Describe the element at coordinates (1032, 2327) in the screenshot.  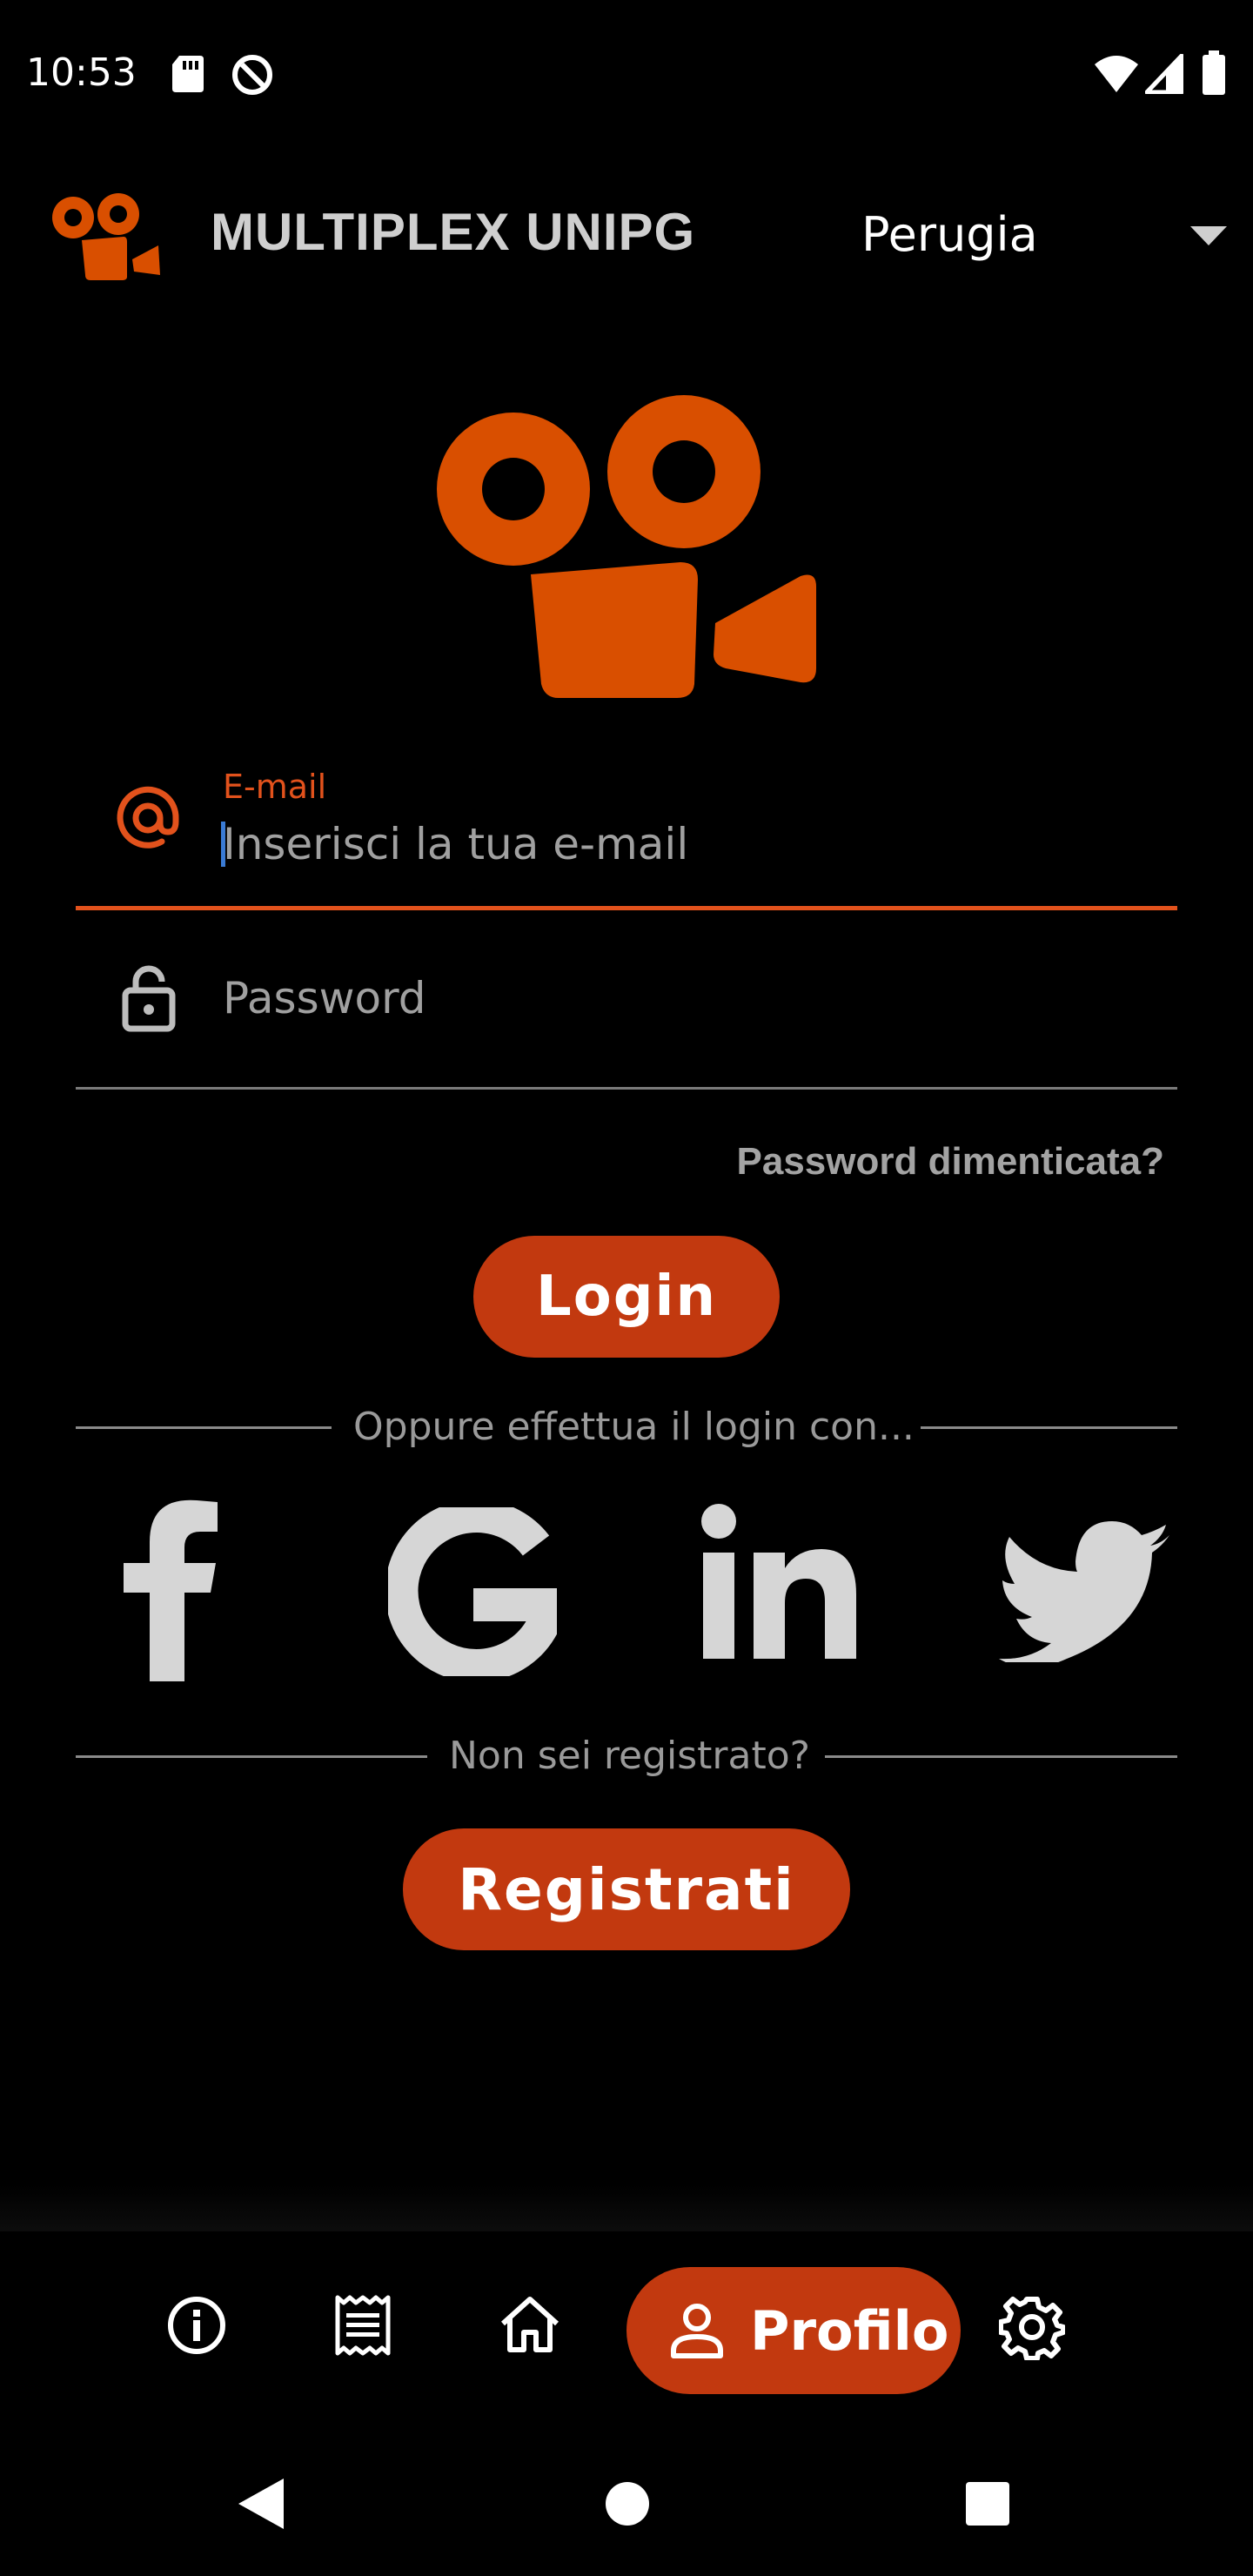
I see `settings-icon` at that location.